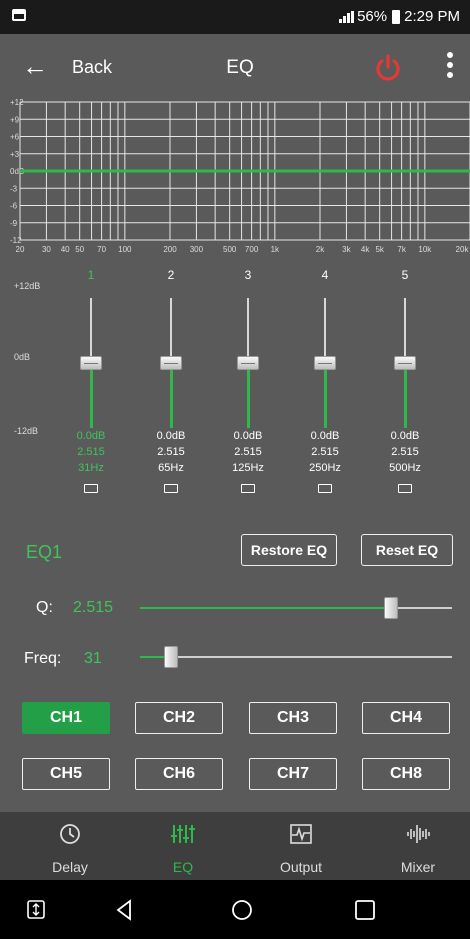 This screenshot has width=470, height=939. I want to click on clock-icon, so click(70, 834).